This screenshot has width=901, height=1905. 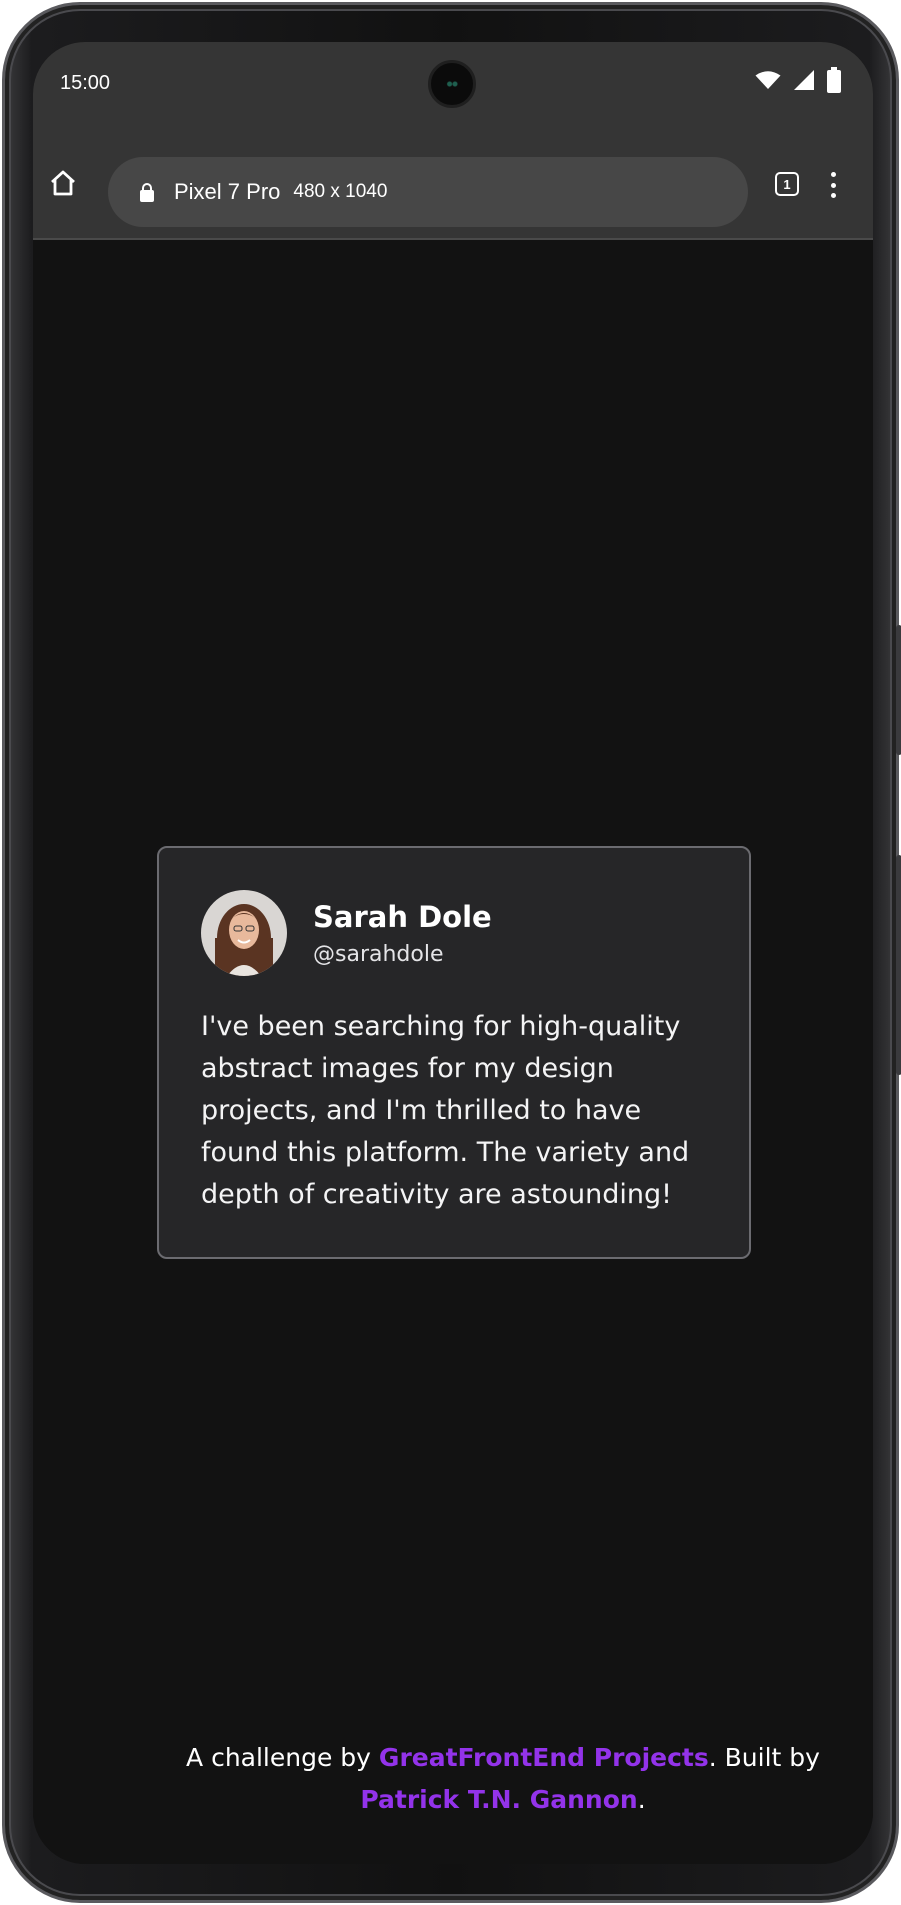 I want to click on more-menu-button, so click(x=833, y=185).